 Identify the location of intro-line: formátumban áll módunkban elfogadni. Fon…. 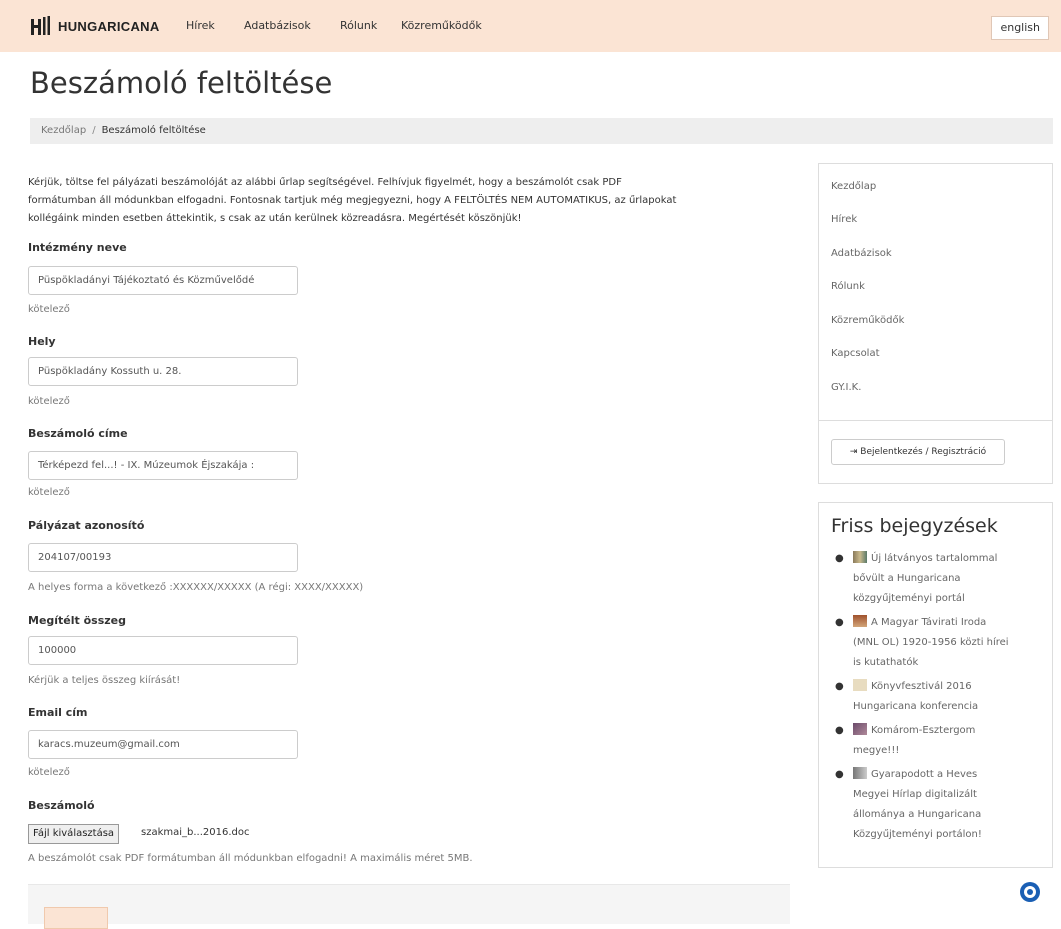
(352, 200).